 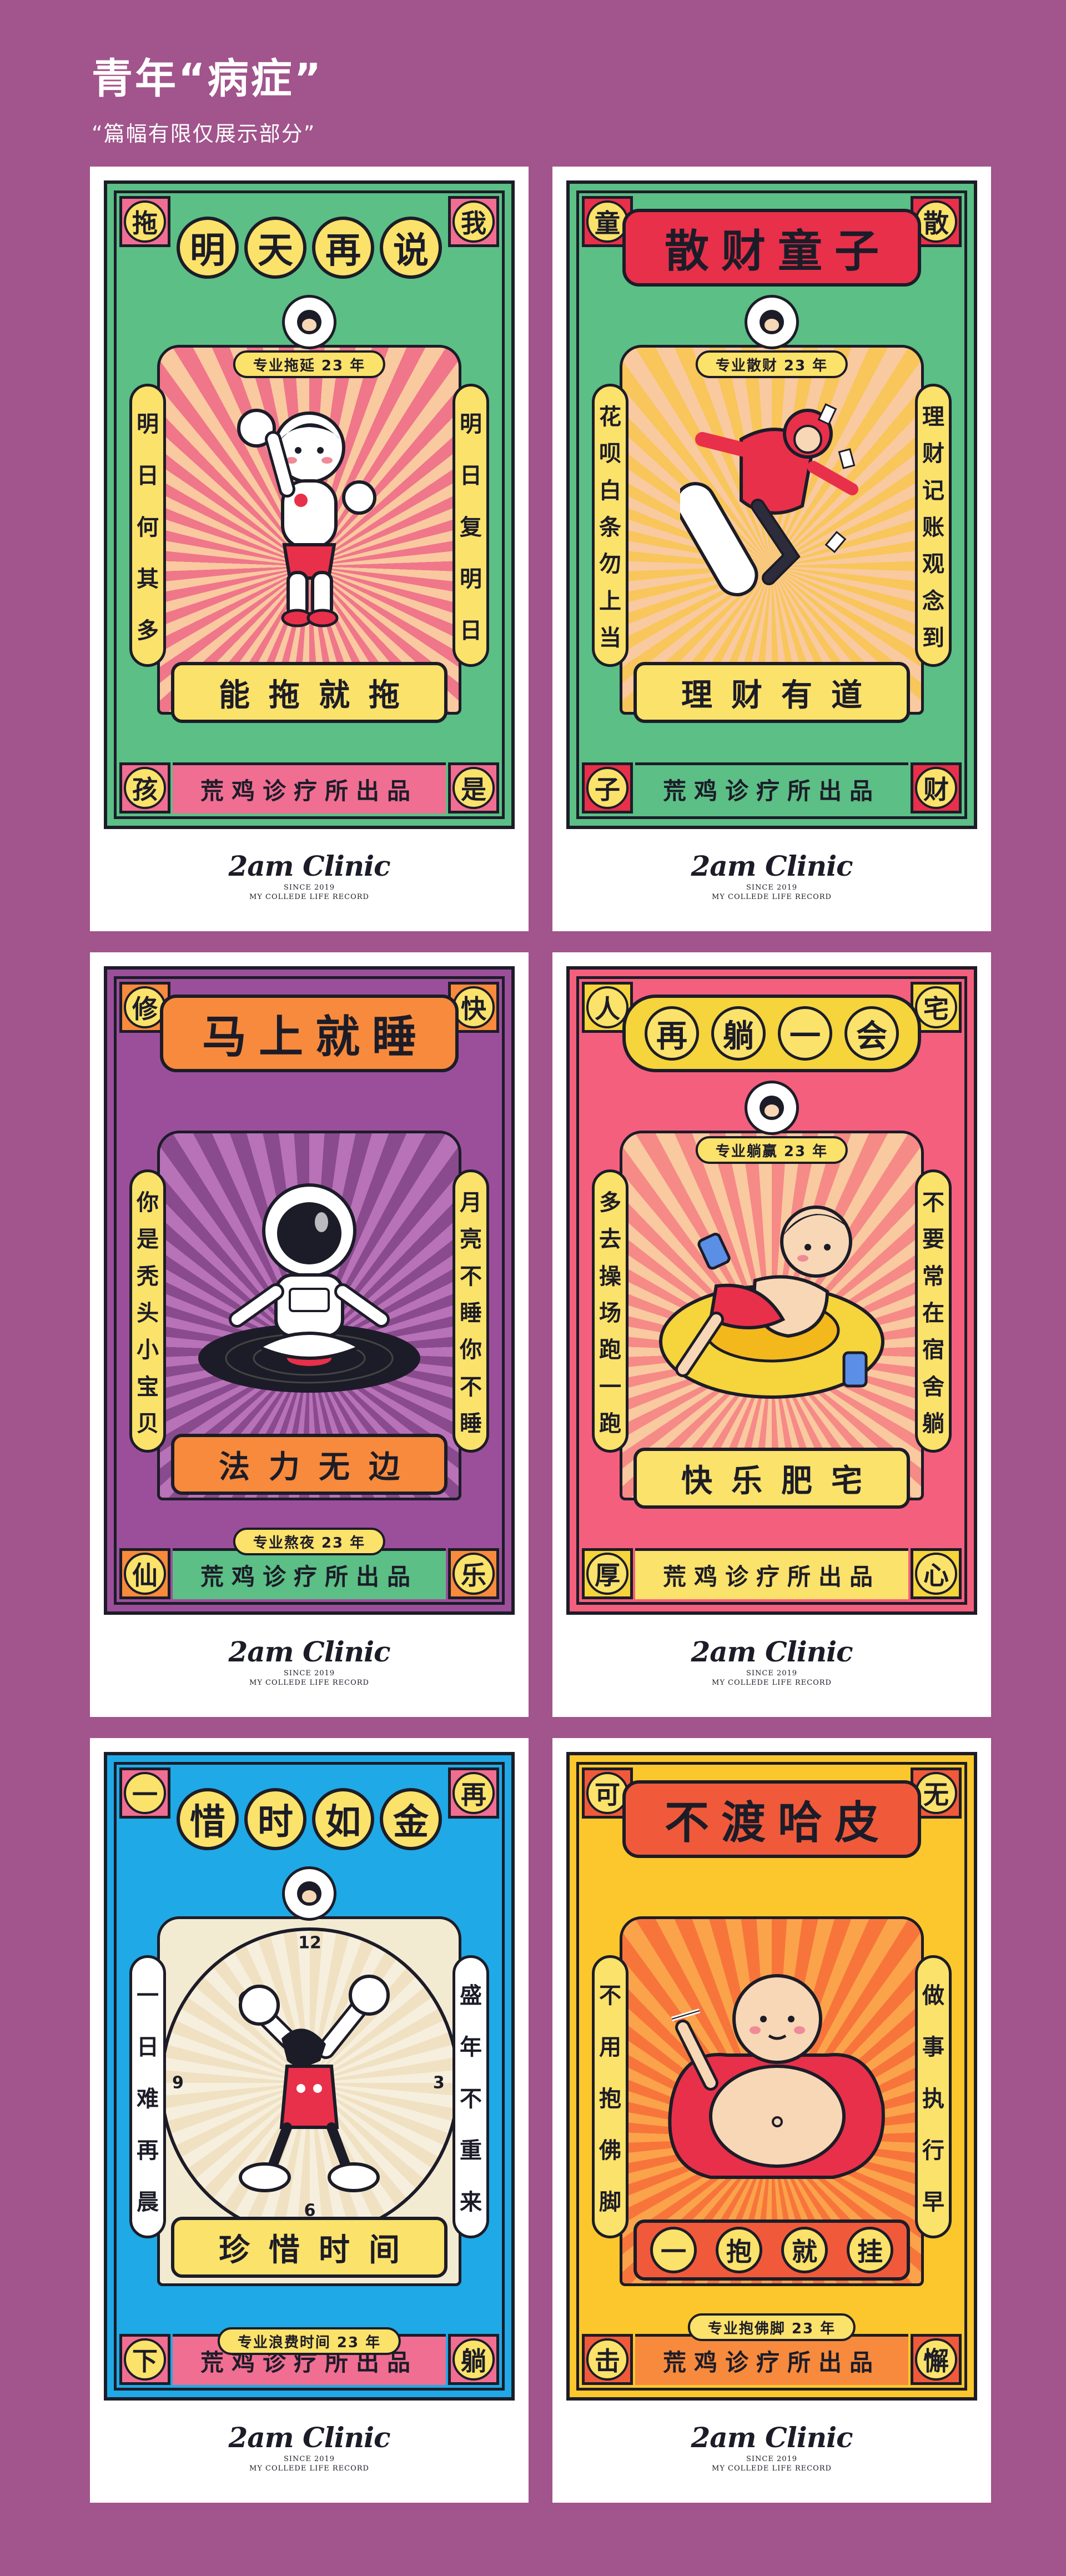 I want to click on corner-seal: 懈, so click(x=936, y=2359).